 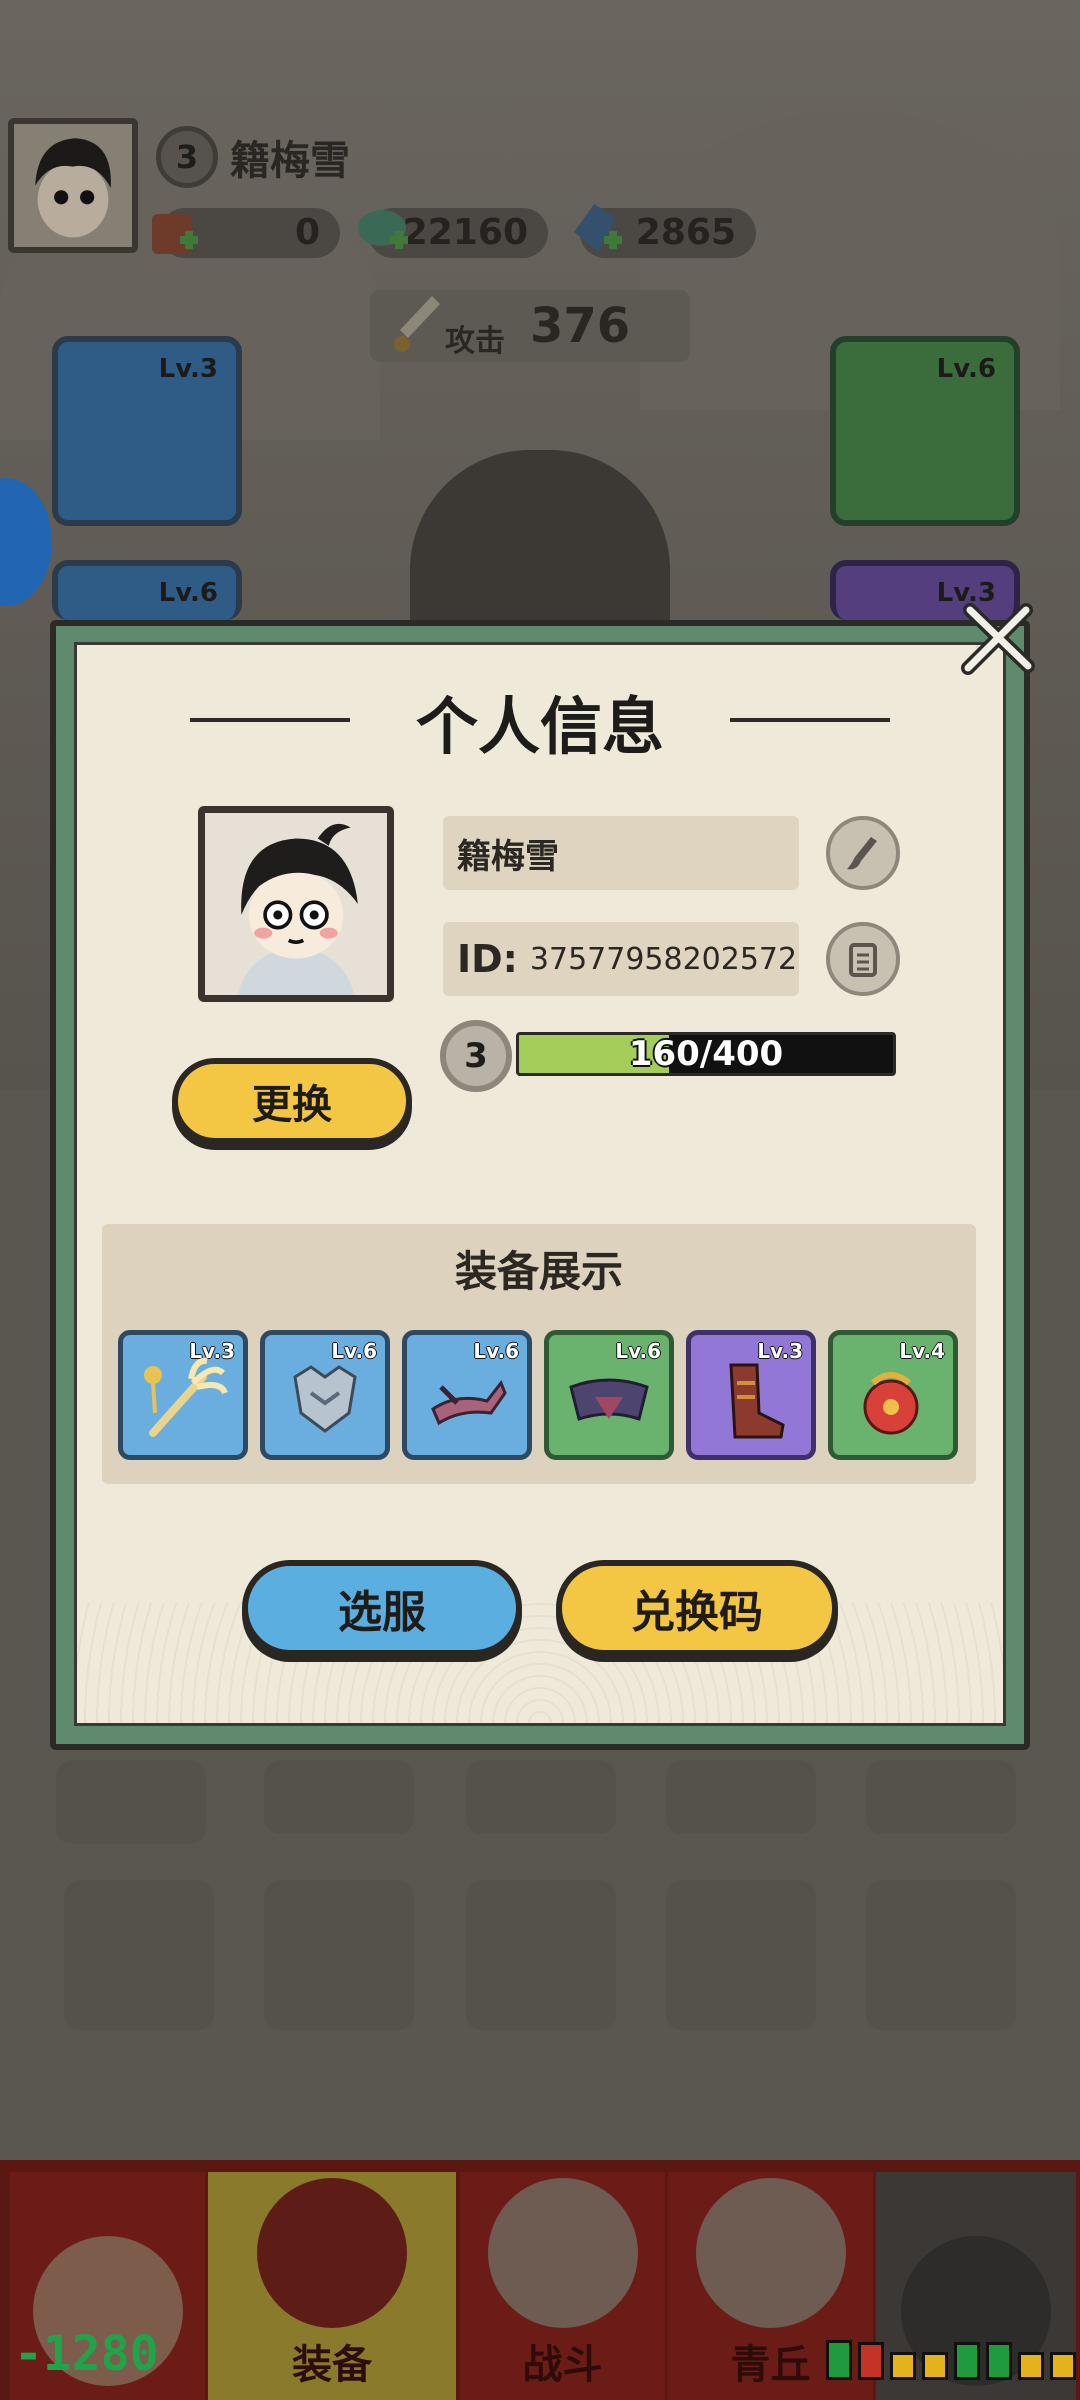 I want to click on equipment-showcase: 装备展示 Lv.3 Lv.6 Lv.6 Lv.6 Lv.3 Lv.4, so click(x=539, y=1354).